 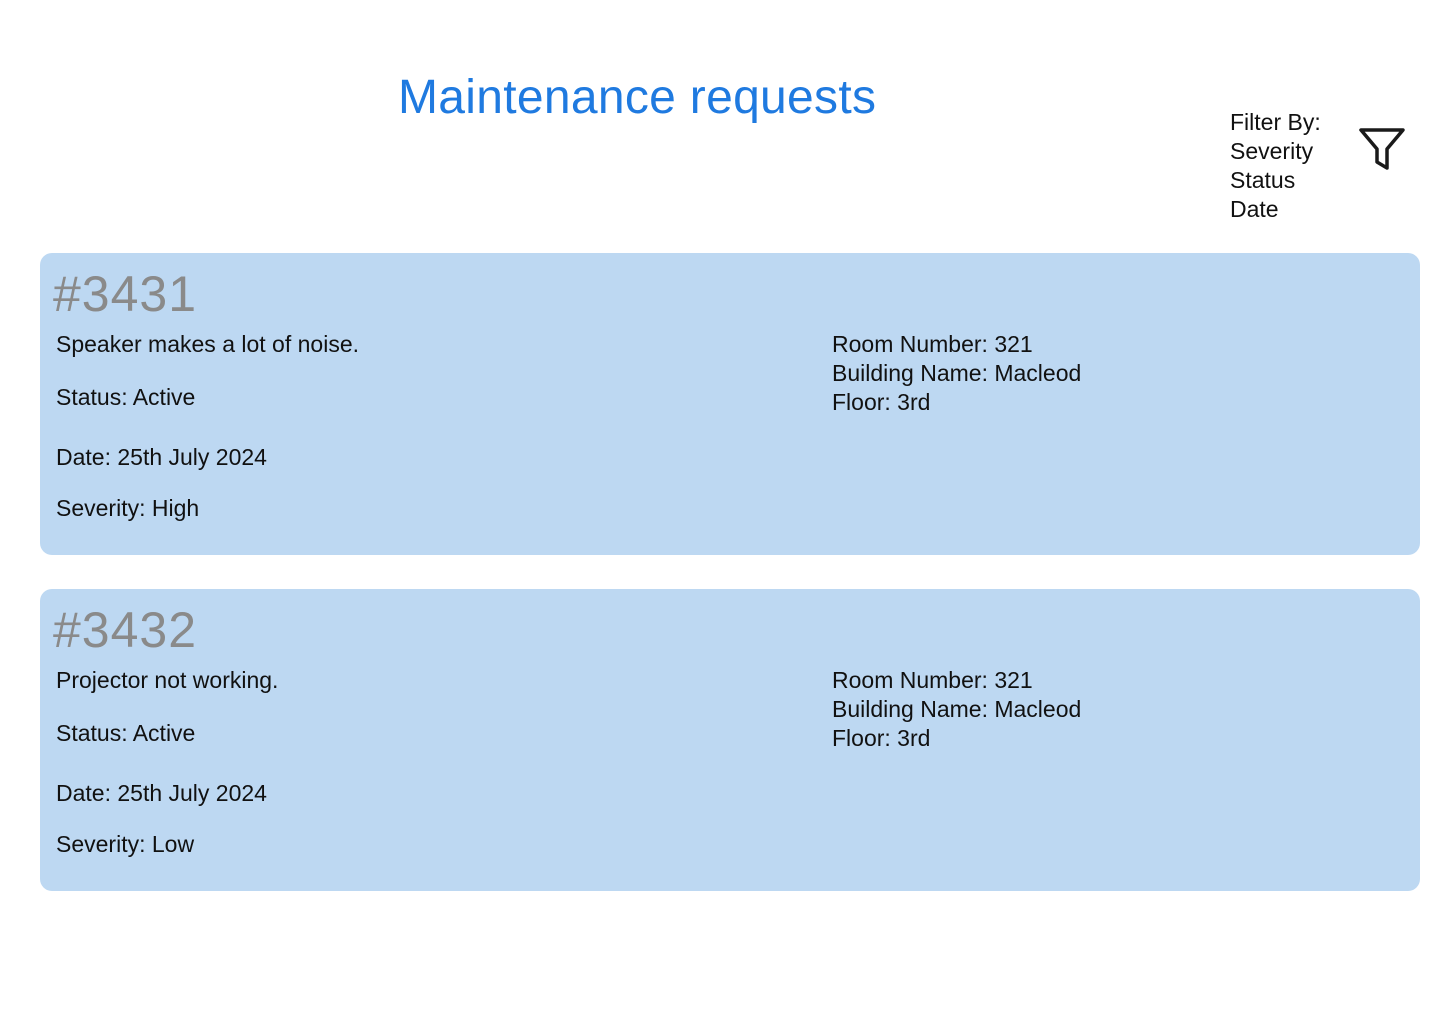 What do you see at coordinates (125, 844) in the screenshot?
I see `request-severity: Severity: Low` at bounding box center [125, 844].